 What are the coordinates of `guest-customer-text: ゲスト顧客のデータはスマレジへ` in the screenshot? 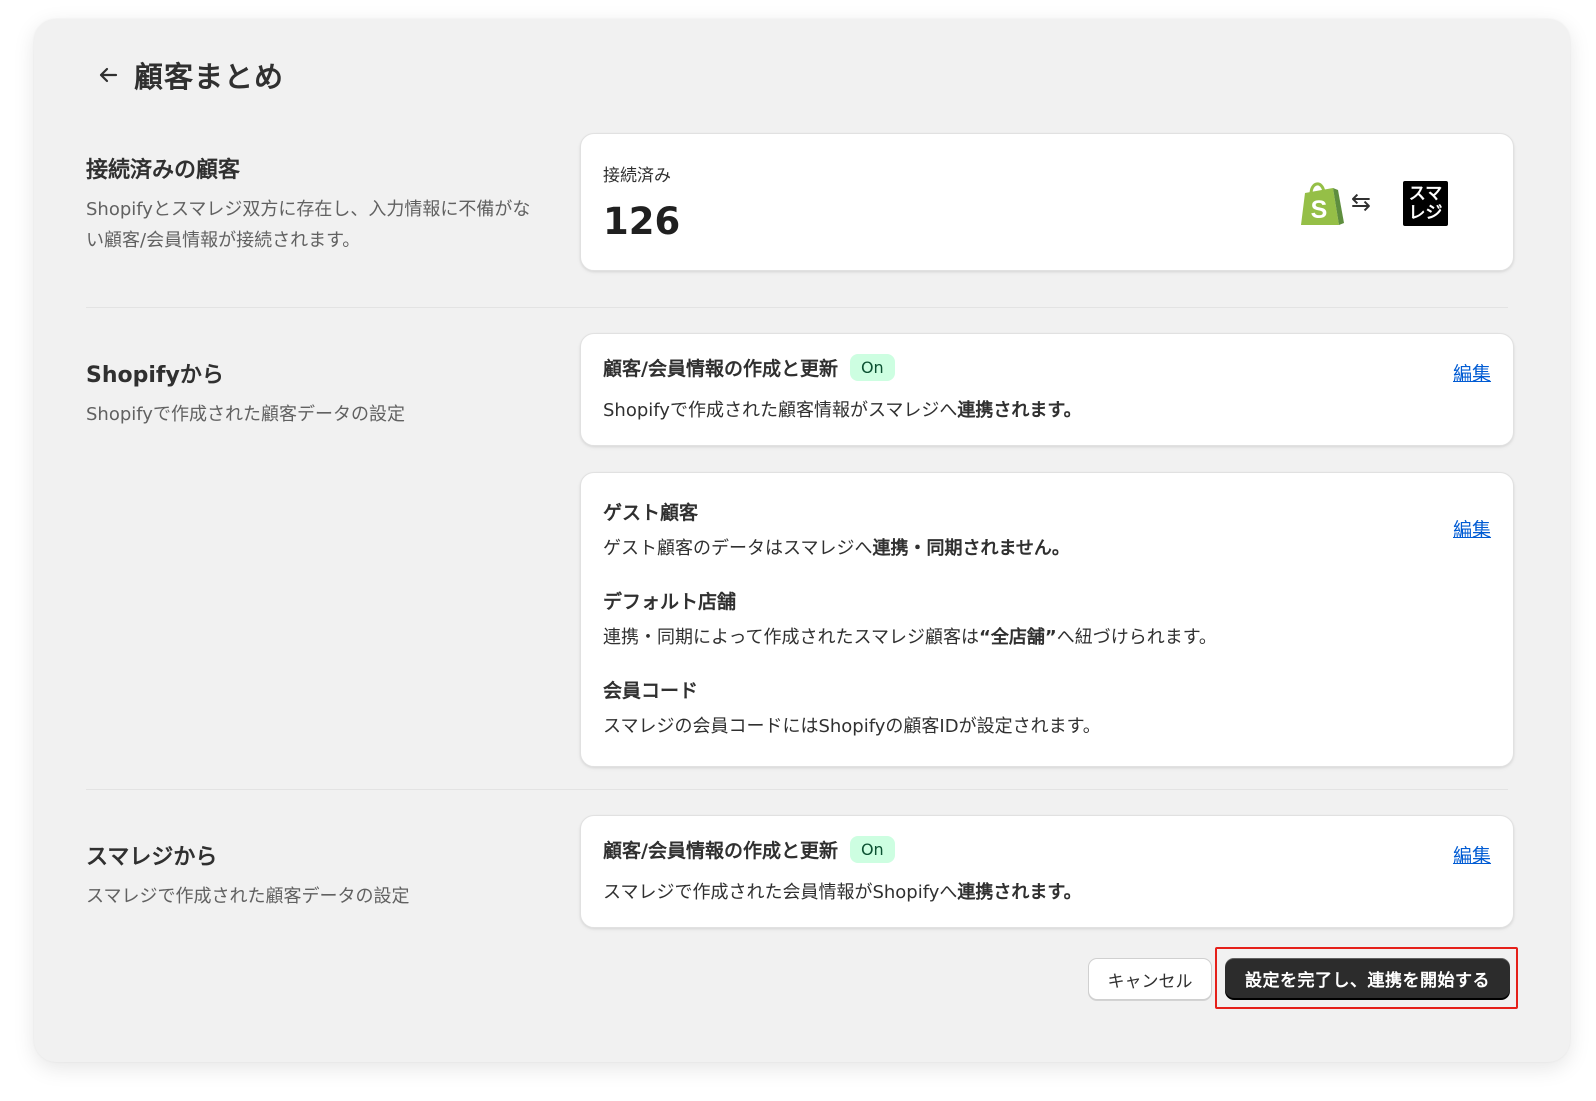 It's located at (738, 548).